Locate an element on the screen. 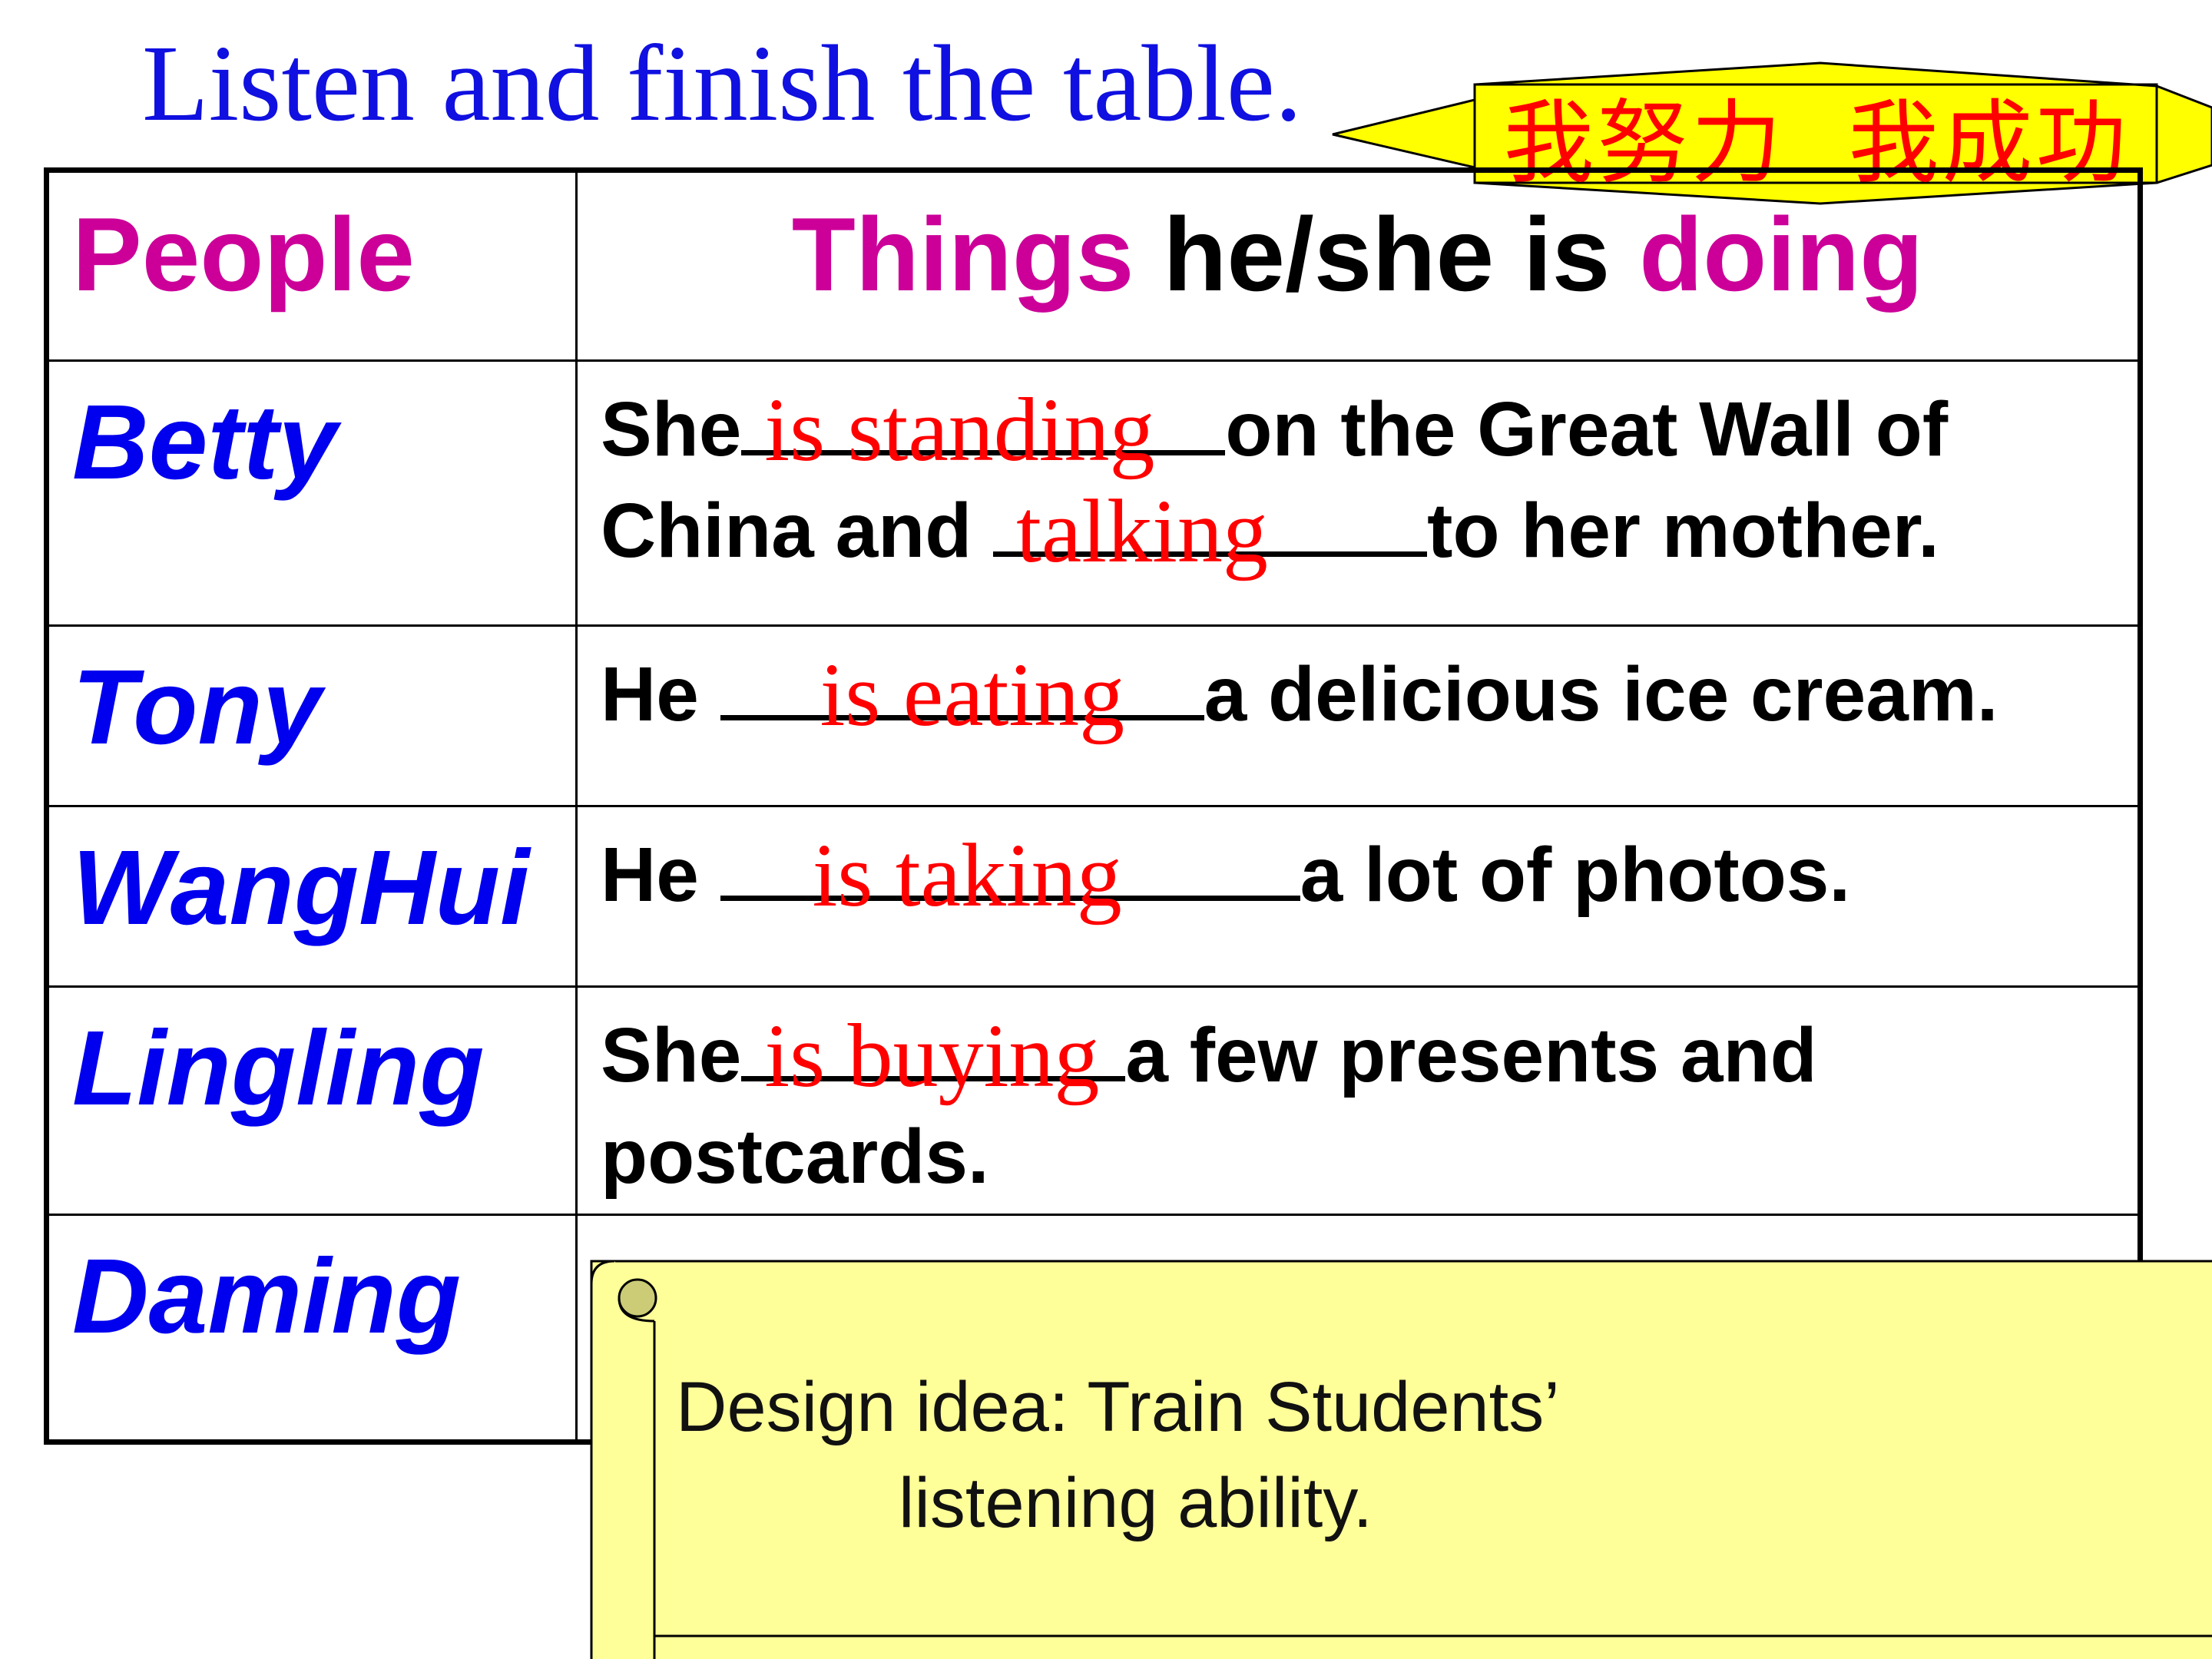 The image size is (2212, 1659). note-line-2: listening ability. is located at coordinates (1136, 1503).